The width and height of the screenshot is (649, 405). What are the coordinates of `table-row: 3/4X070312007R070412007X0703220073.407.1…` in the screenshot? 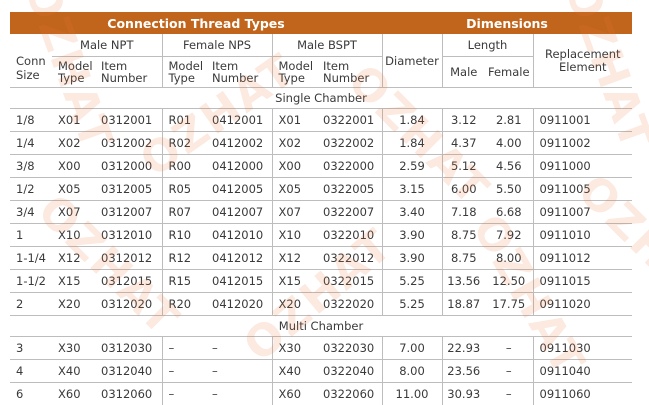 It's located at (321, 212).